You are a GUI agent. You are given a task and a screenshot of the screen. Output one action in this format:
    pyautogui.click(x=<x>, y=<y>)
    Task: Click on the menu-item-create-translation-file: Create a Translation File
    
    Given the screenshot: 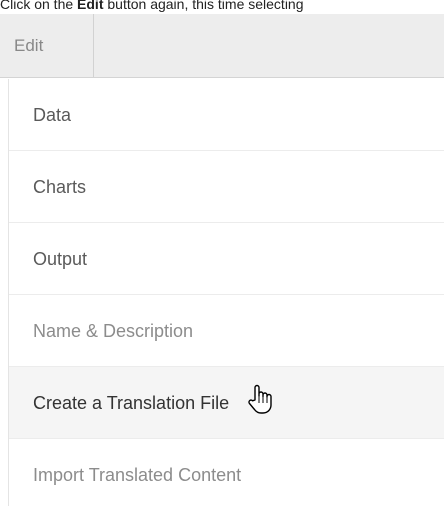 What is the action you would take?
    pyautogui.click(x=226, y=403)
    